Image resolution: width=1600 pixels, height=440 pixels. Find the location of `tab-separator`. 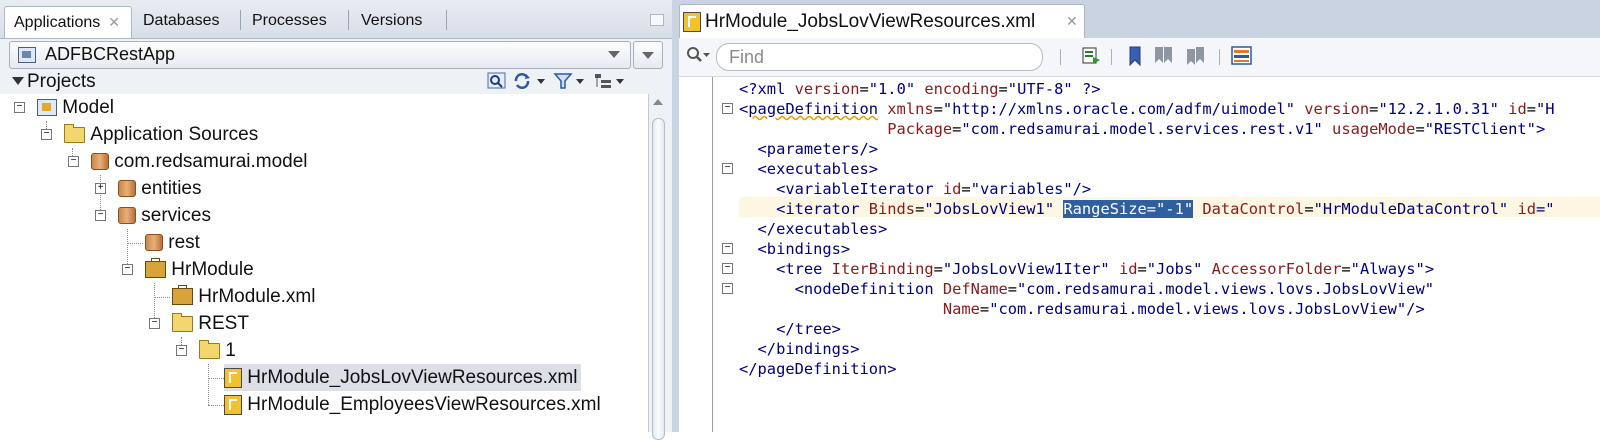

tab-separator is located at coordinates (348, 20).